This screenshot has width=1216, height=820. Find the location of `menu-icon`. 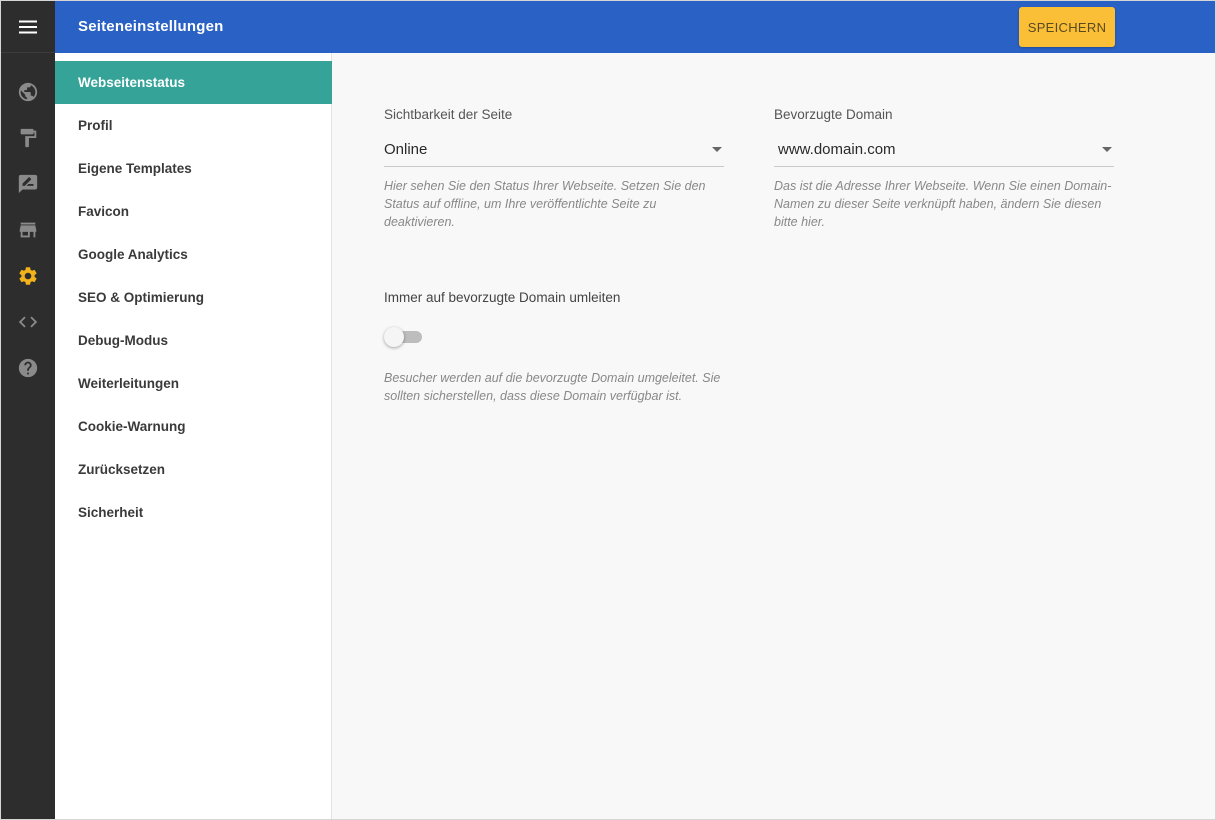

menu-icon is located at coordinates (28, 26).